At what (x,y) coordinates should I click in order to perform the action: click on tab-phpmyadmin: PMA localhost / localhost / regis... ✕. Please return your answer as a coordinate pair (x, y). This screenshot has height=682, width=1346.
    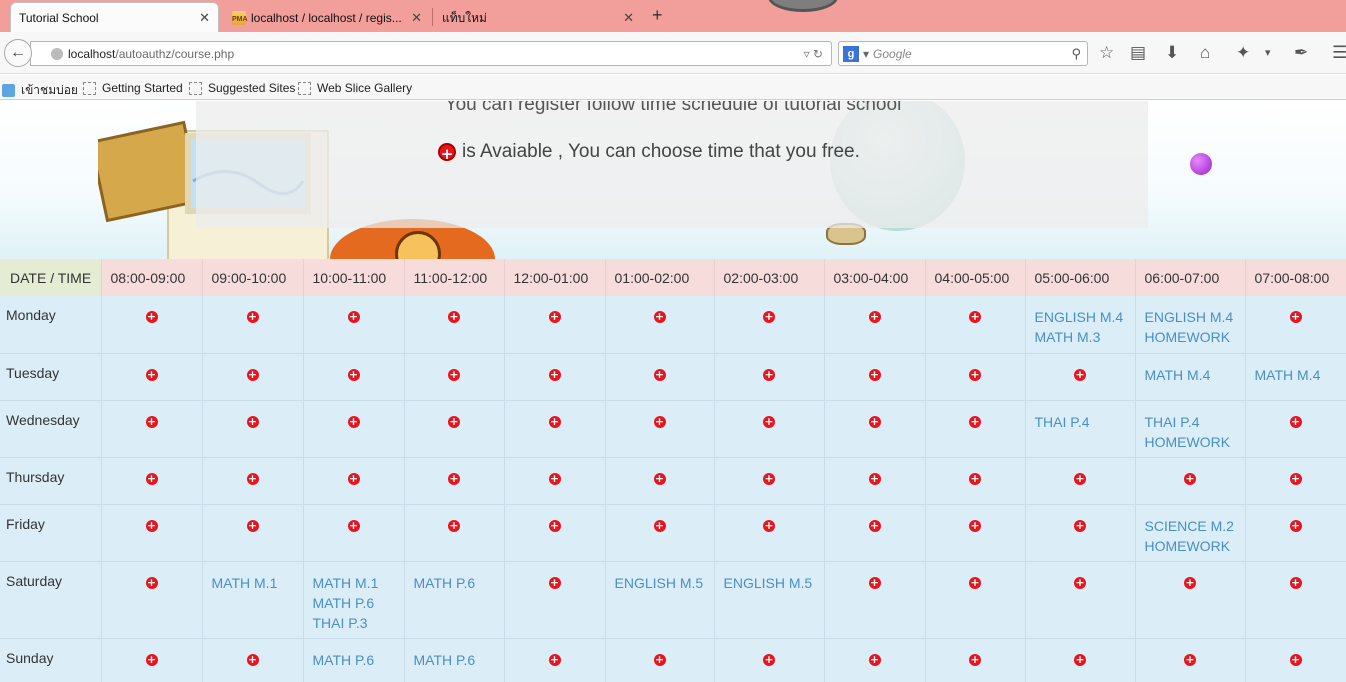
    Looking at the image, I should click on (327, 18).